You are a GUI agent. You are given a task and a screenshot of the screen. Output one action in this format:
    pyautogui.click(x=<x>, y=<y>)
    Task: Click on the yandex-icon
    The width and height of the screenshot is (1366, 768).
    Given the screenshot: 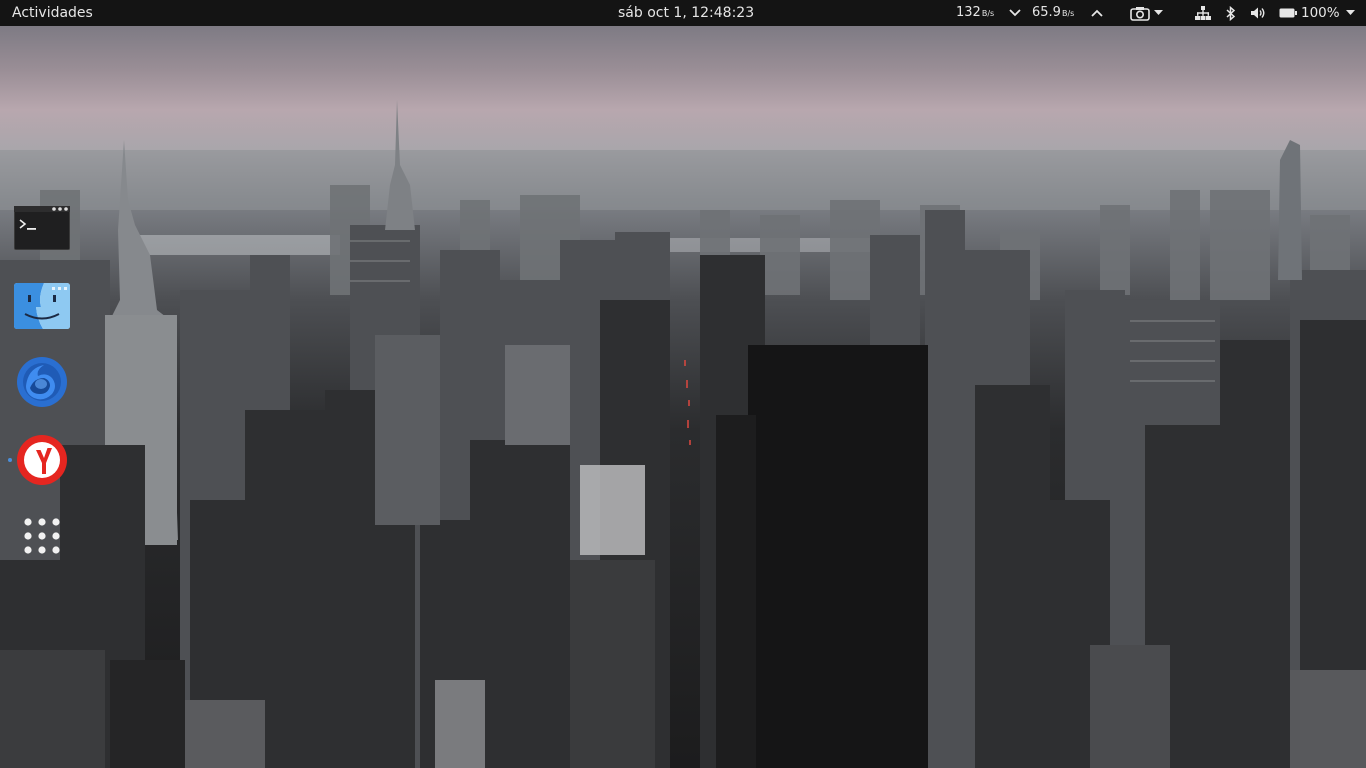 What is the action you would take?
    pyautogui.click(x=42, y=460)
    